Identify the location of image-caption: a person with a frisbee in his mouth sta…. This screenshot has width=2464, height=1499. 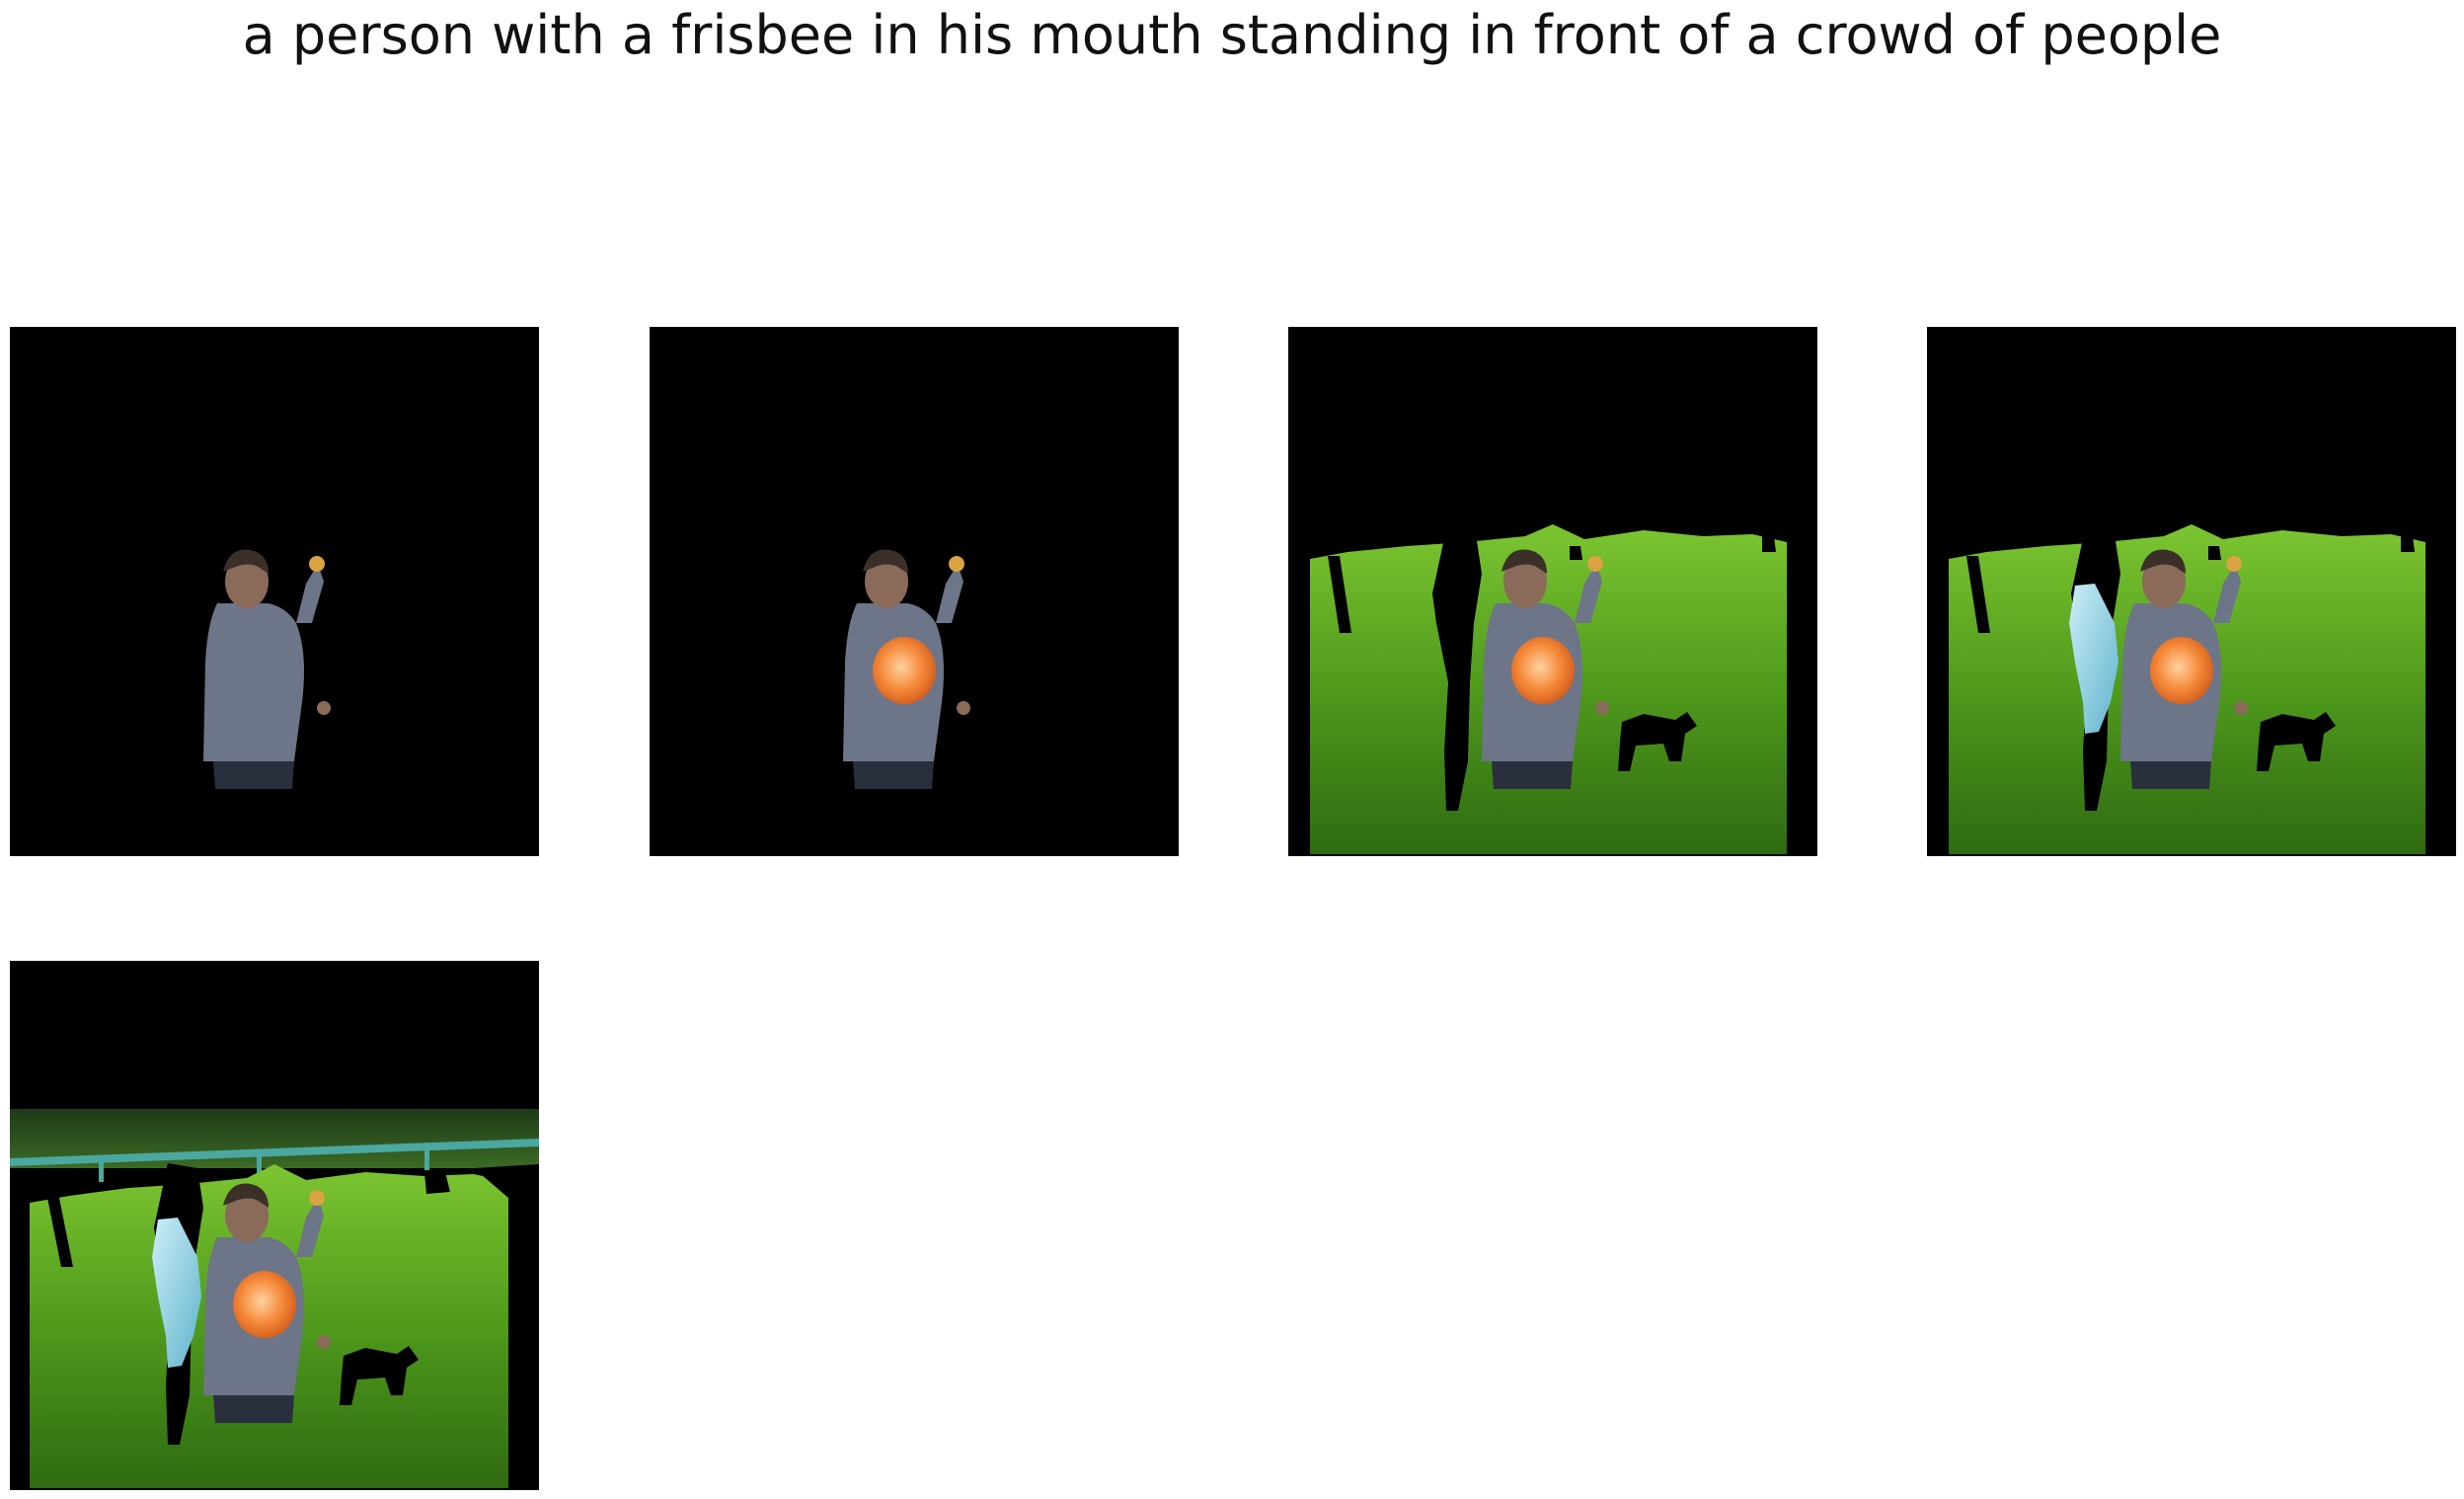
(1232, 35).